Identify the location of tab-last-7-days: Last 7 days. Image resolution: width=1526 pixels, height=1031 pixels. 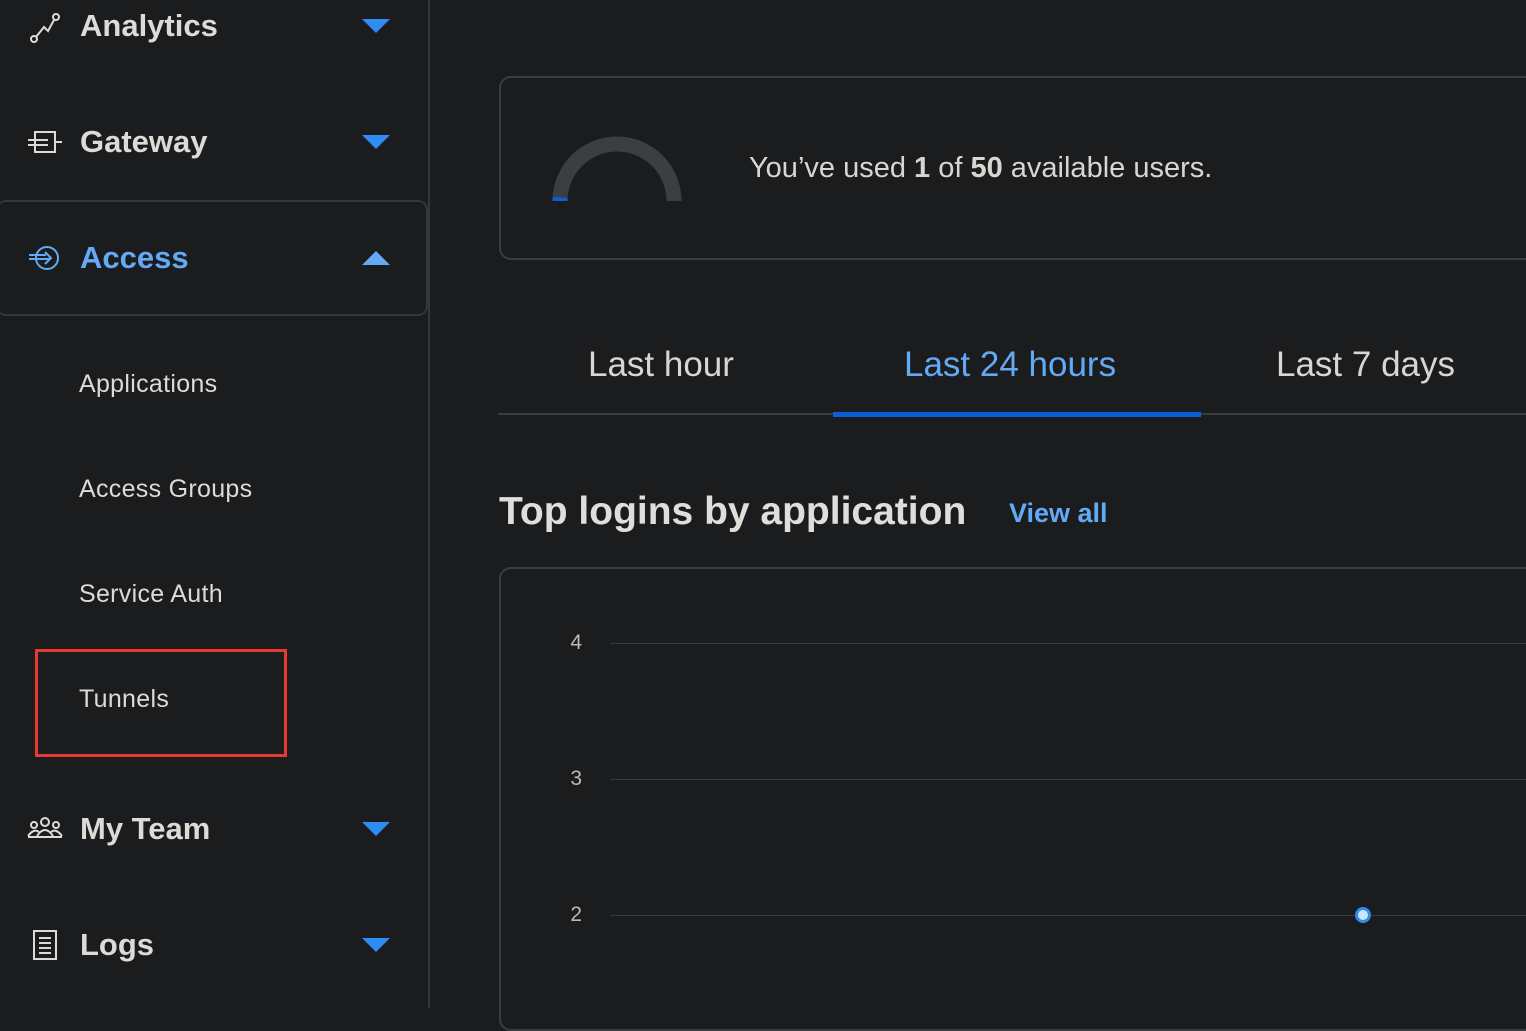
(1365, 365).